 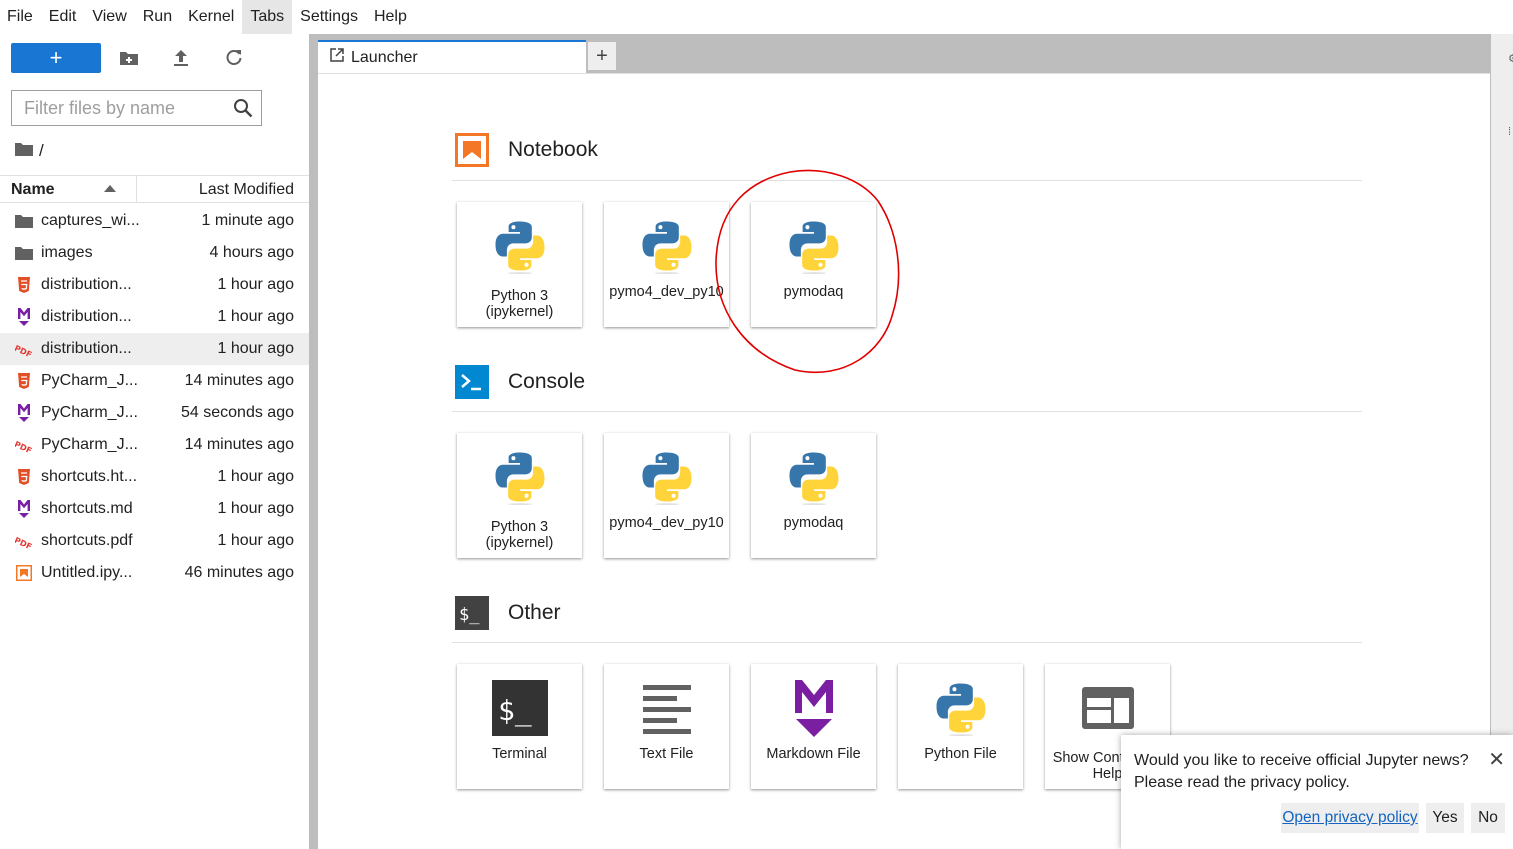 What do you see at coordinates (125, 108) in the screenshot?
I see `filter-input` at bounding box center [125, 108].